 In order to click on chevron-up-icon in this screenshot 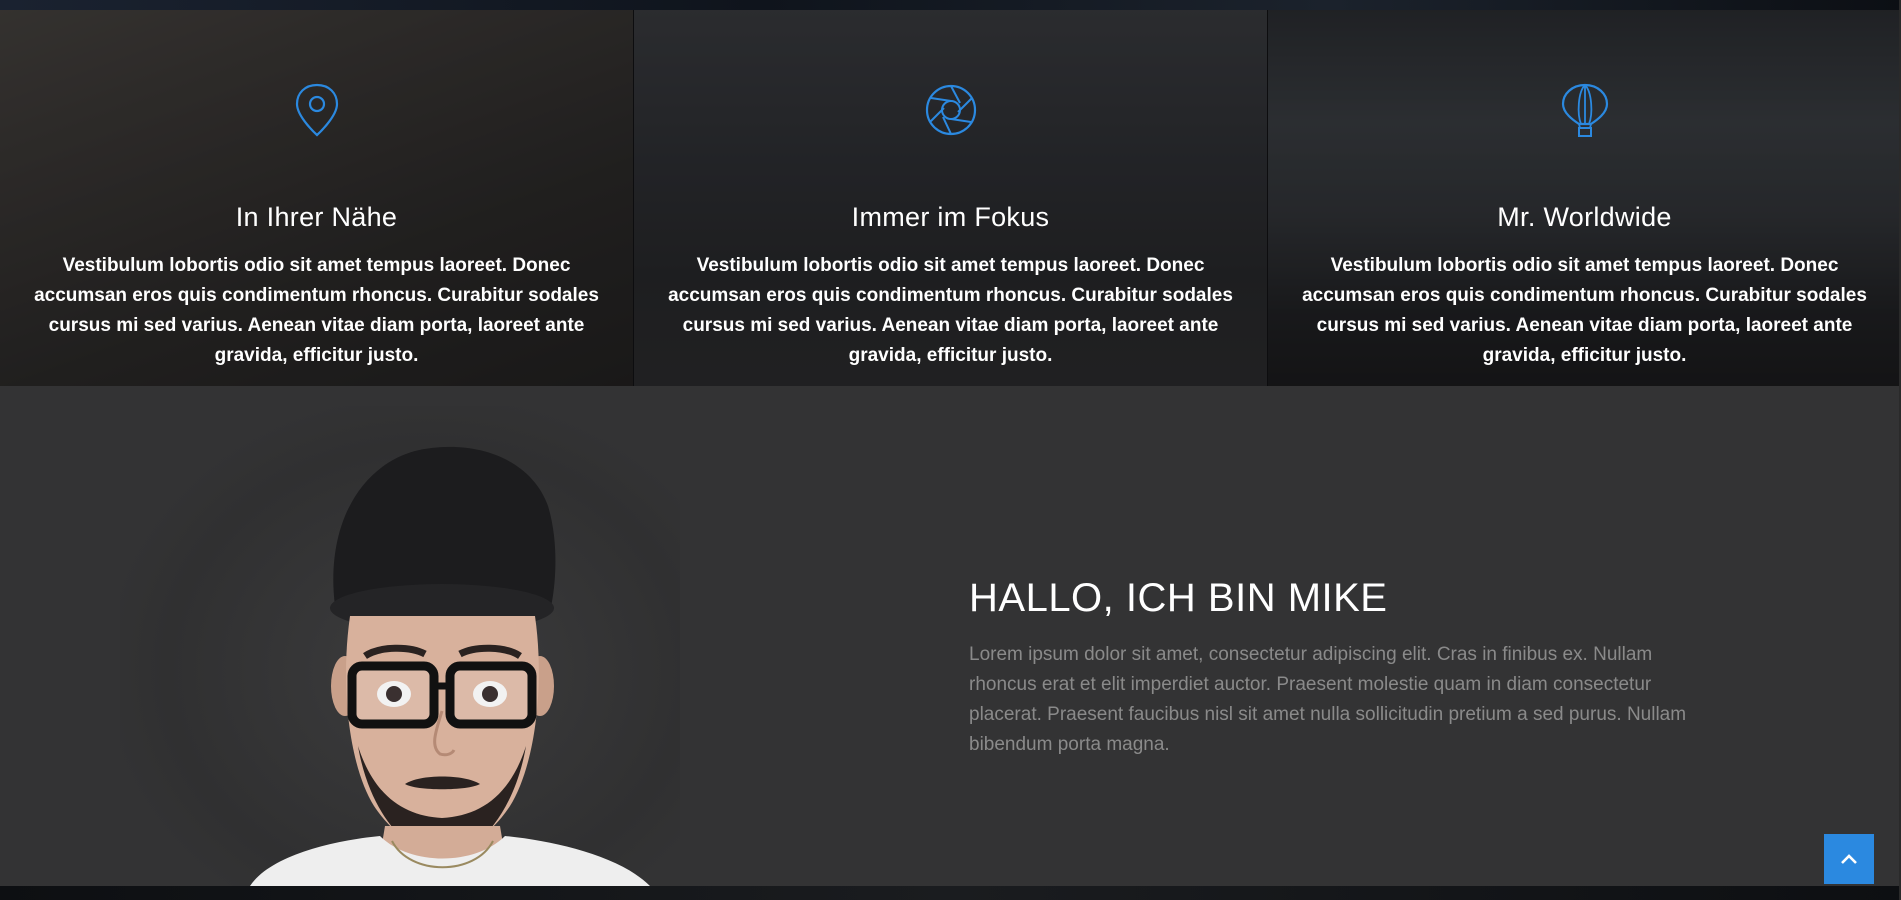, I will do `click(1849, 859)`.